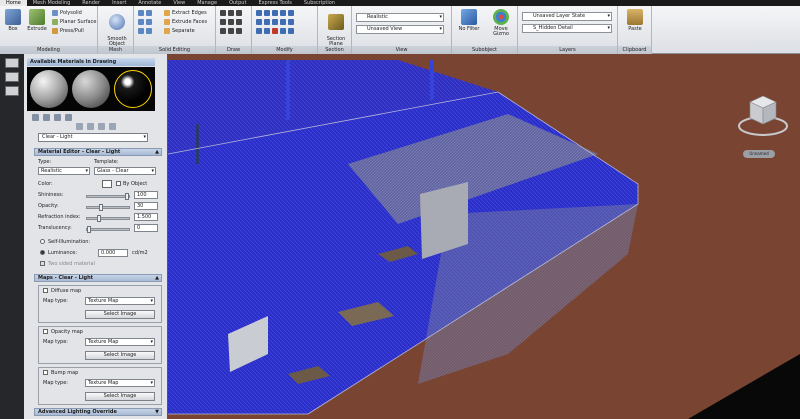 The width and height of the screenshot is (800, 419). What do you see at coordinates (67, 13) in the screenshot?
I see `polysolid-button: Polysolid` at bounding box center [67, 13].